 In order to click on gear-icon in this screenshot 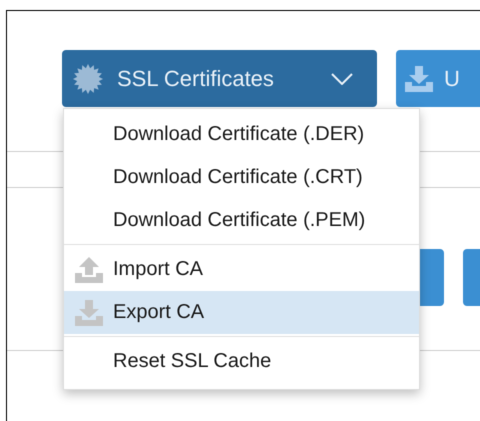, I will do `click(88, 79)`.